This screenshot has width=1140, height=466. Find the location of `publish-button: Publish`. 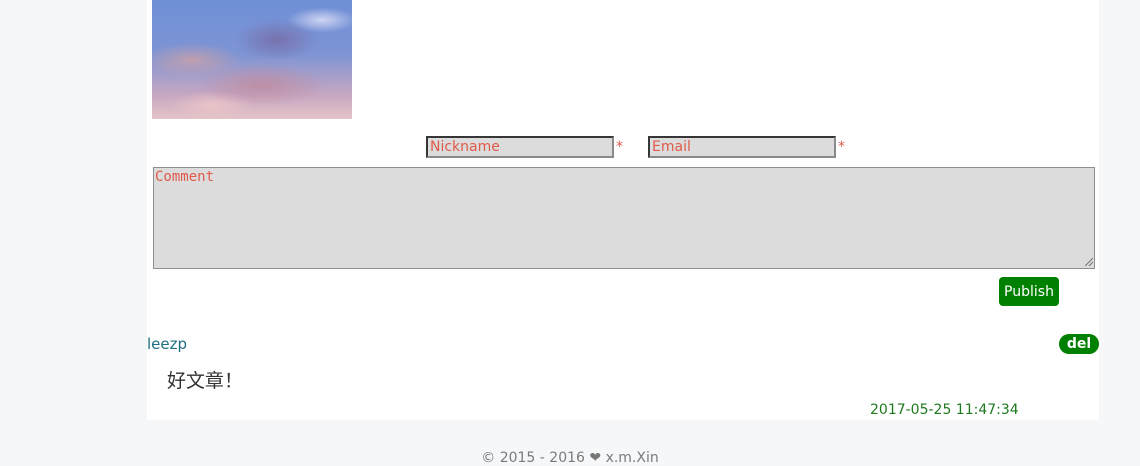

publish-button: Publish is located at coordinates (1029, 291).